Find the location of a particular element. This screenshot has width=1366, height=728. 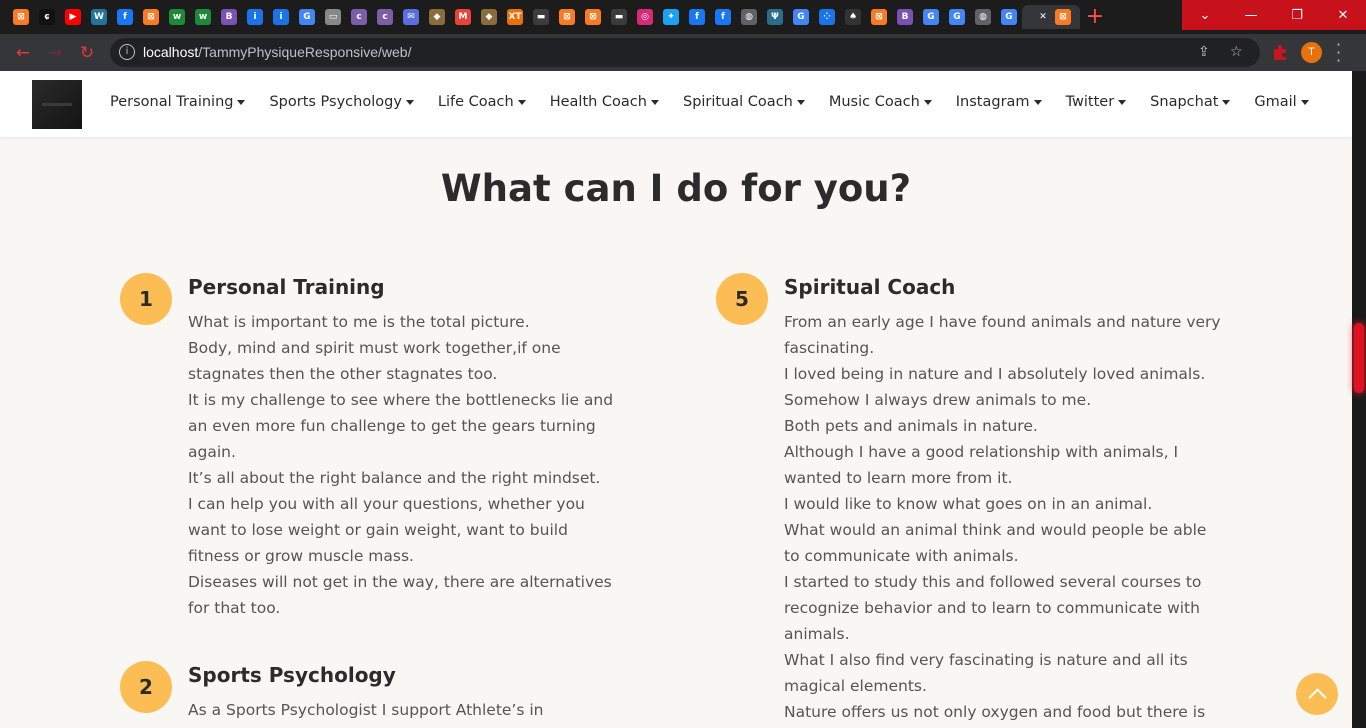

window-icon: ▬ is located at coordinates (541, 17).